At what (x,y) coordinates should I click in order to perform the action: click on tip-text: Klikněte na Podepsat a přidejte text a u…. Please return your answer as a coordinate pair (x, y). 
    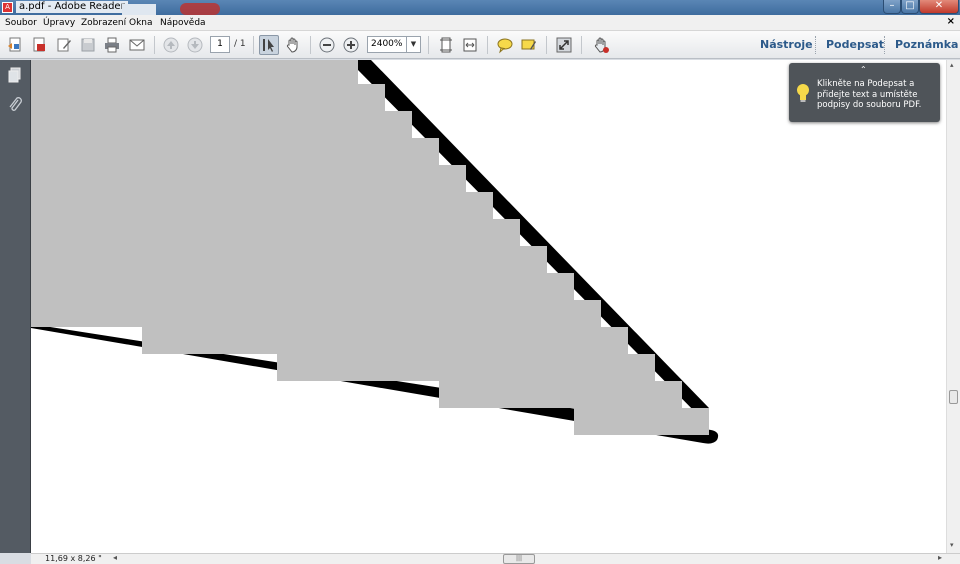
    Looking at the image, I should click on (869, 94).